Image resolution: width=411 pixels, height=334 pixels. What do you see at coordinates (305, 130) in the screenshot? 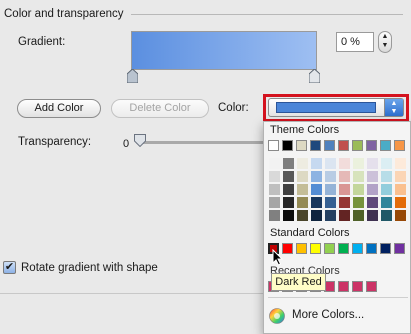
I see `theme-colors-title: Theme Colors` at bounding box center [305, 130].